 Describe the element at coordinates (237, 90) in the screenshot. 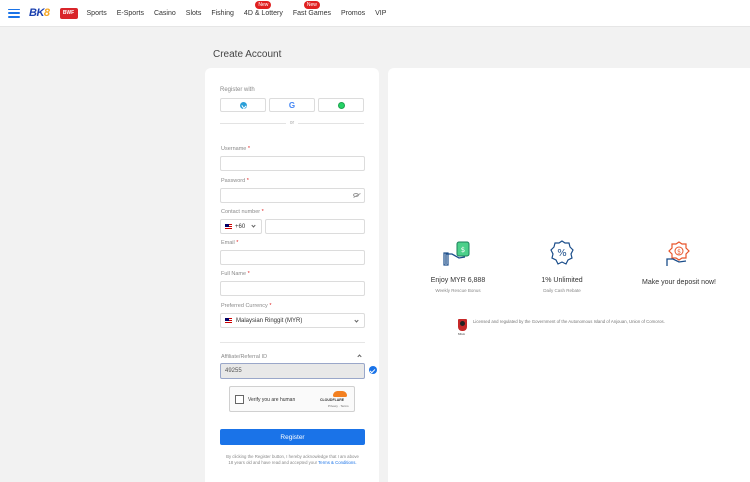

I see `register-with-label: Register with` at that location.